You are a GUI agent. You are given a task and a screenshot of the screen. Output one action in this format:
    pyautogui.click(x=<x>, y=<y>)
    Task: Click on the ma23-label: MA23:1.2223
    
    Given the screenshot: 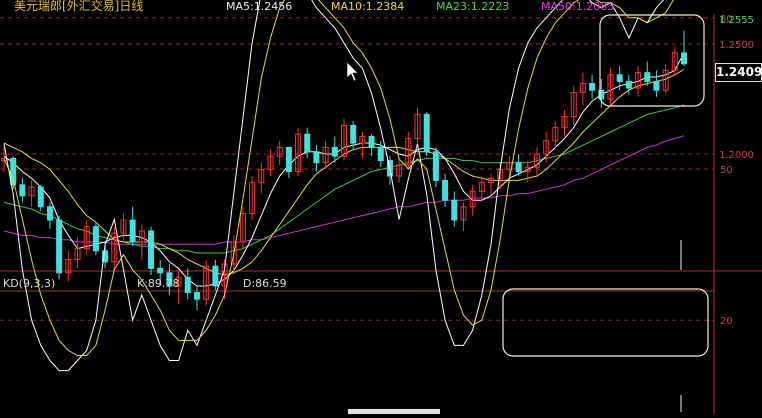 What is the action you would take?
    pyautogui.click(x=473, y=6)
    